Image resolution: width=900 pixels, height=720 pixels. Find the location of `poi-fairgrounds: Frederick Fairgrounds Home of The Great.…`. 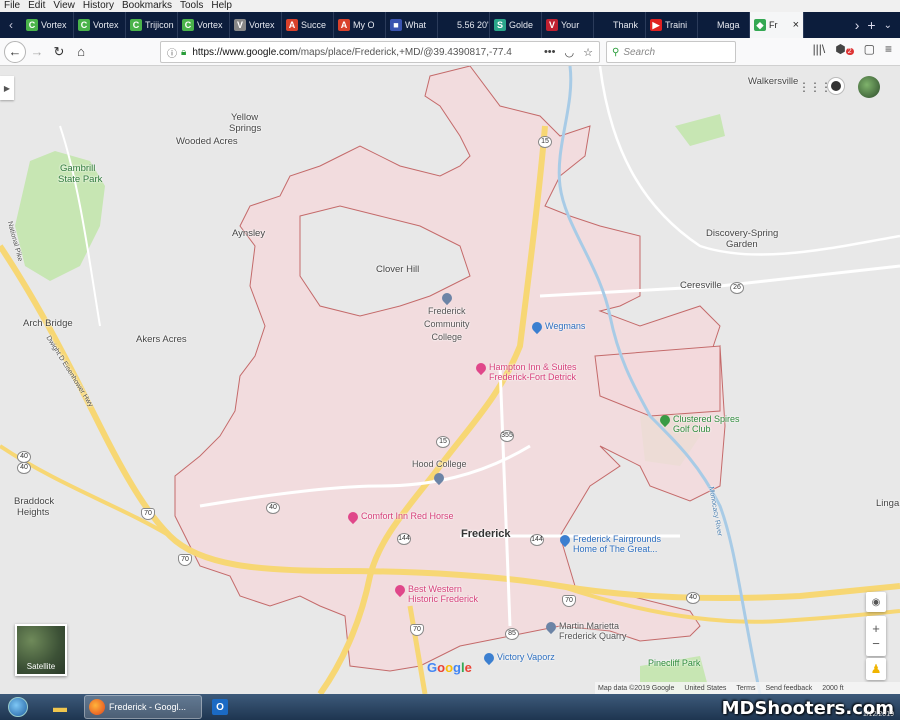

poi-fairgrounds: Frederick Fairgrounds Home of The Great.… is located at coordinates (609, 543).